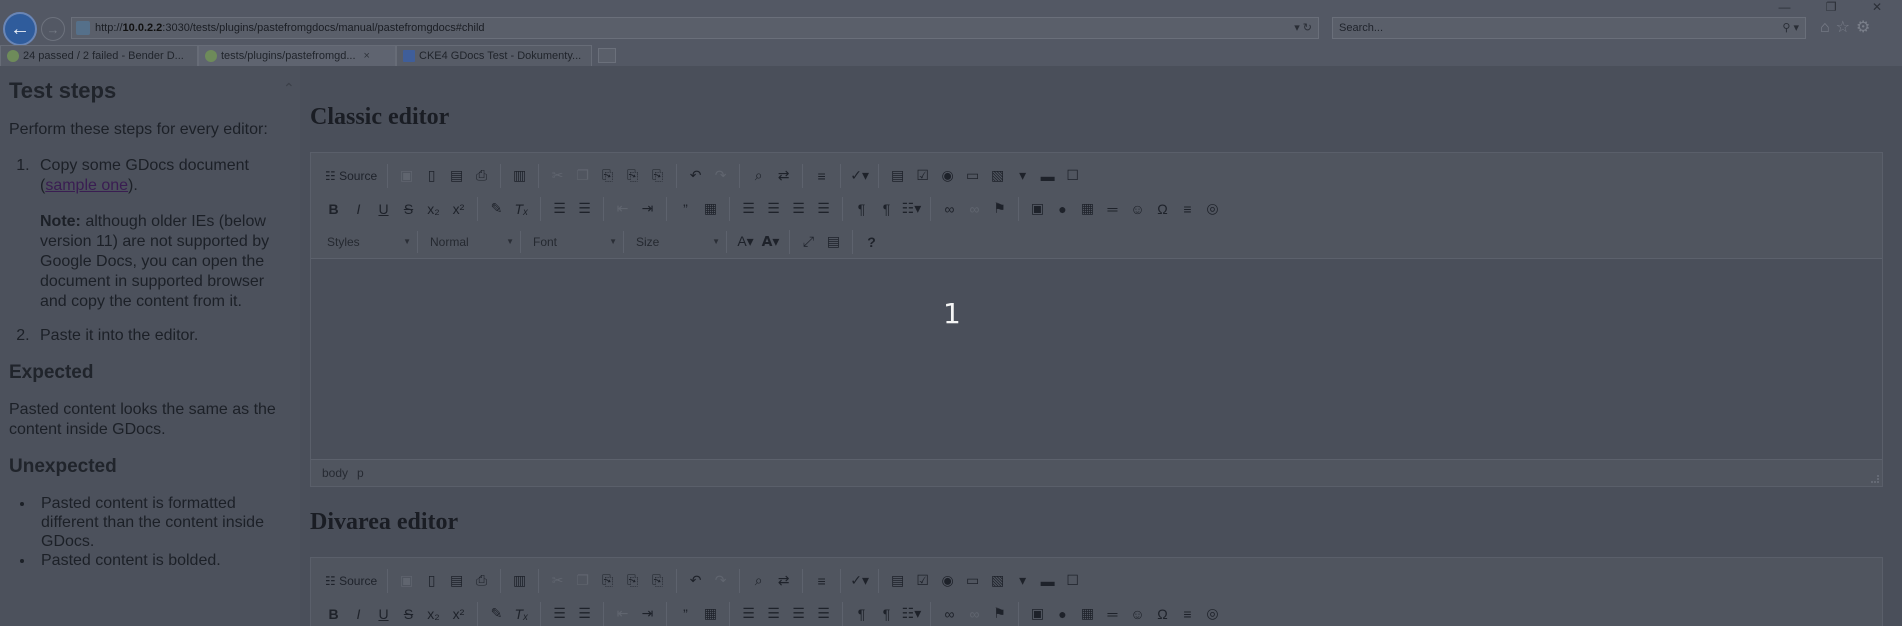 This screenshot has width=1902, height=626. Describe the element at coordinates (607, 55) in the screenshot. I see `new-tab-button` at that location.